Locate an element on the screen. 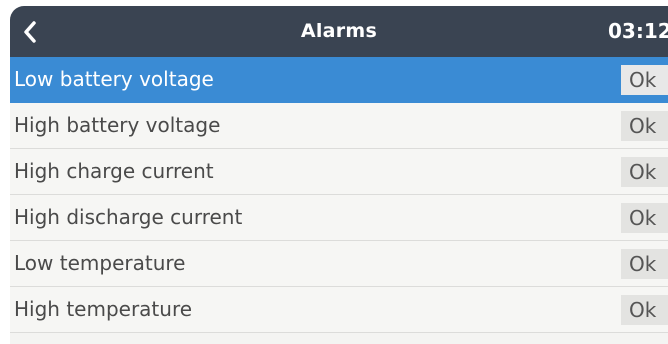  list-item-high-battery-voltage: High battery voltage Ok is located at coordinates (339, 126).